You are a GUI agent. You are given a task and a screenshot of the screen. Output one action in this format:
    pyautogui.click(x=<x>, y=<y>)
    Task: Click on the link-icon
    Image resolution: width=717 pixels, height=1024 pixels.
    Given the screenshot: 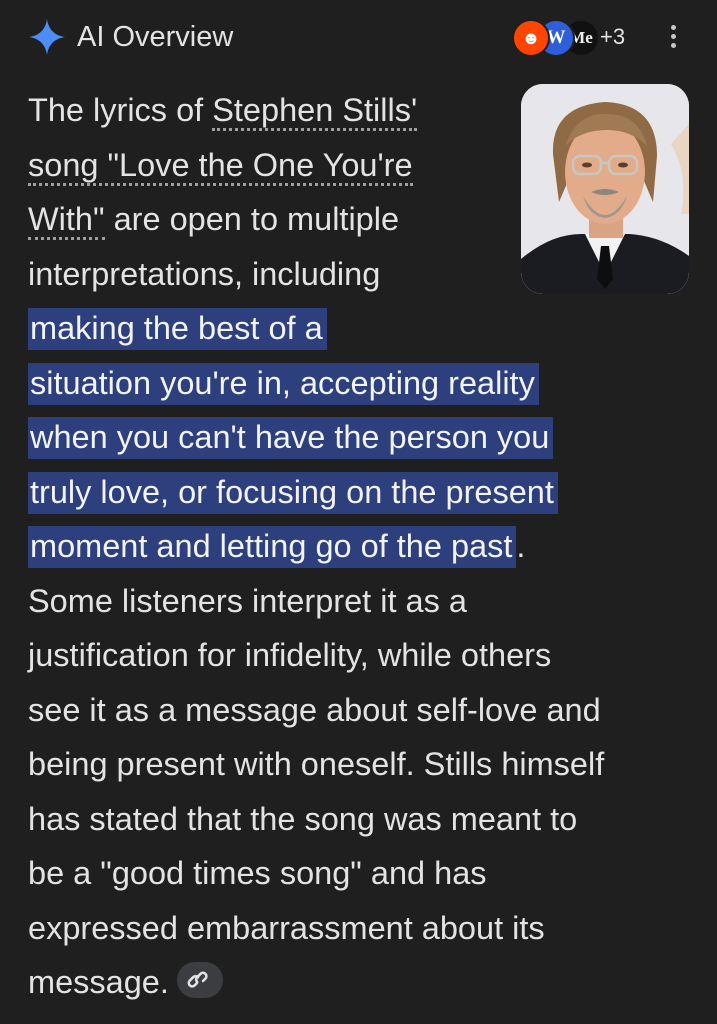 What is the action you would take?
    pyautogui.click(x=197, y=980)
    